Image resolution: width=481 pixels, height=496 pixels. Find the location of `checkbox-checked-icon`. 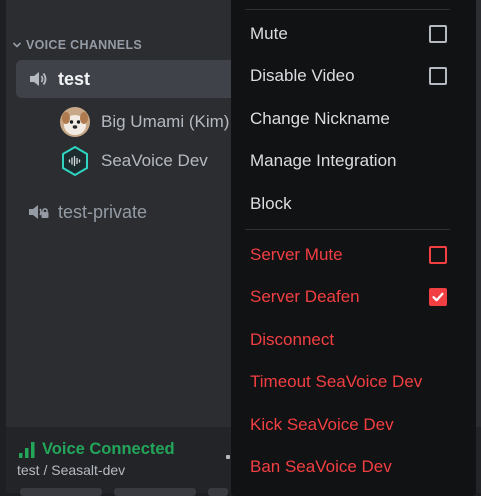

checkbox-checked-icon is located at coordinates (438, 297).